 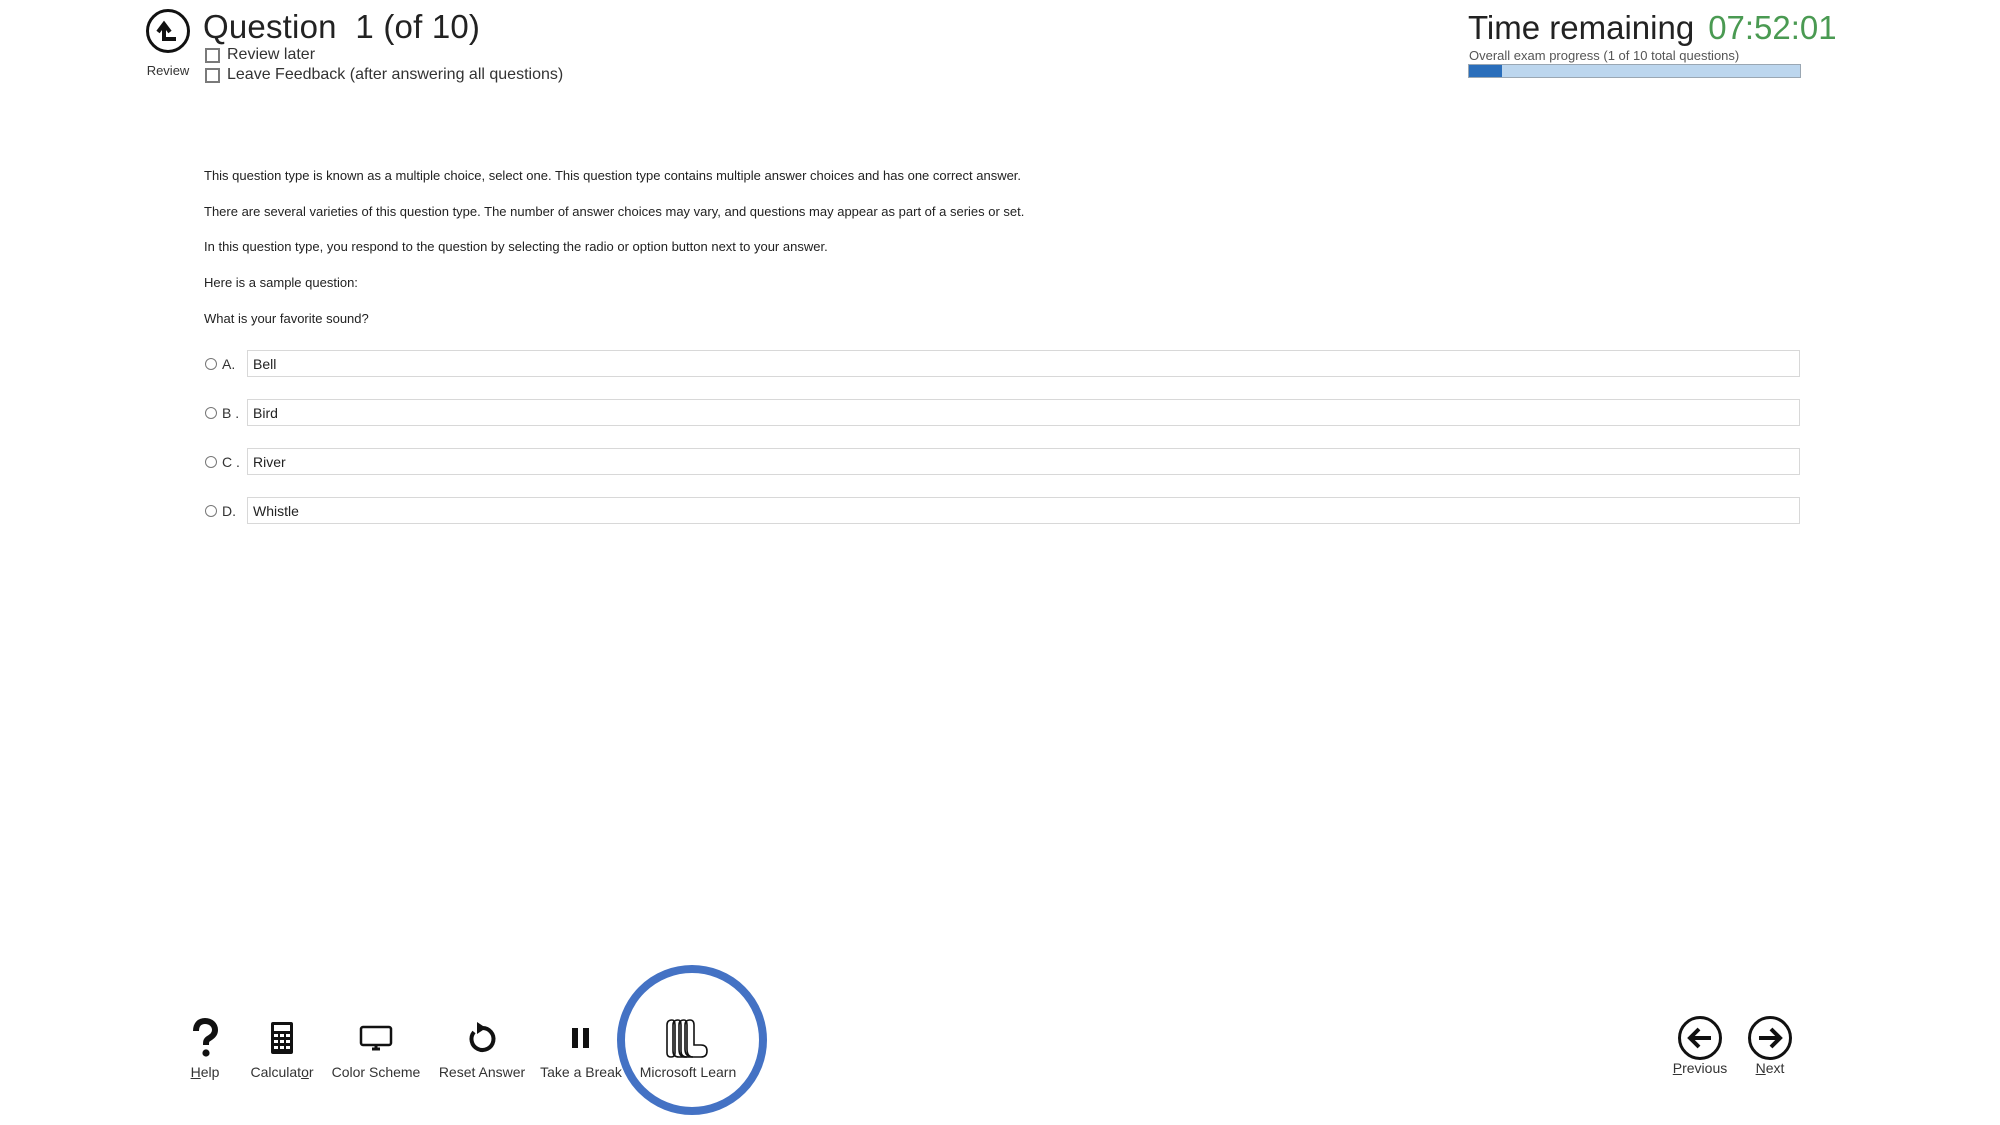 I want to click on previous-button: Previous, so click(x=1700, y=1051).